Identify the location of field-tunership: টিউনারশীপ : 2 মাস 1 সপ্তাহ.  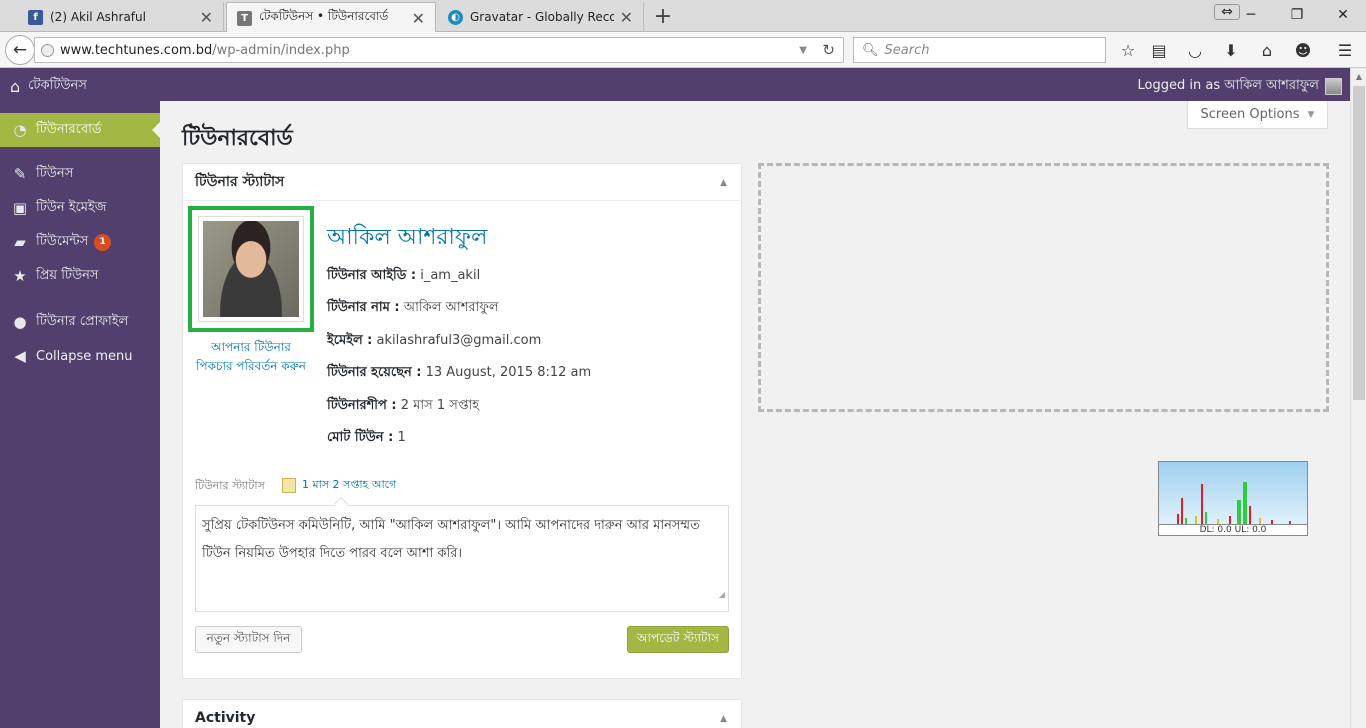
(403, 406).